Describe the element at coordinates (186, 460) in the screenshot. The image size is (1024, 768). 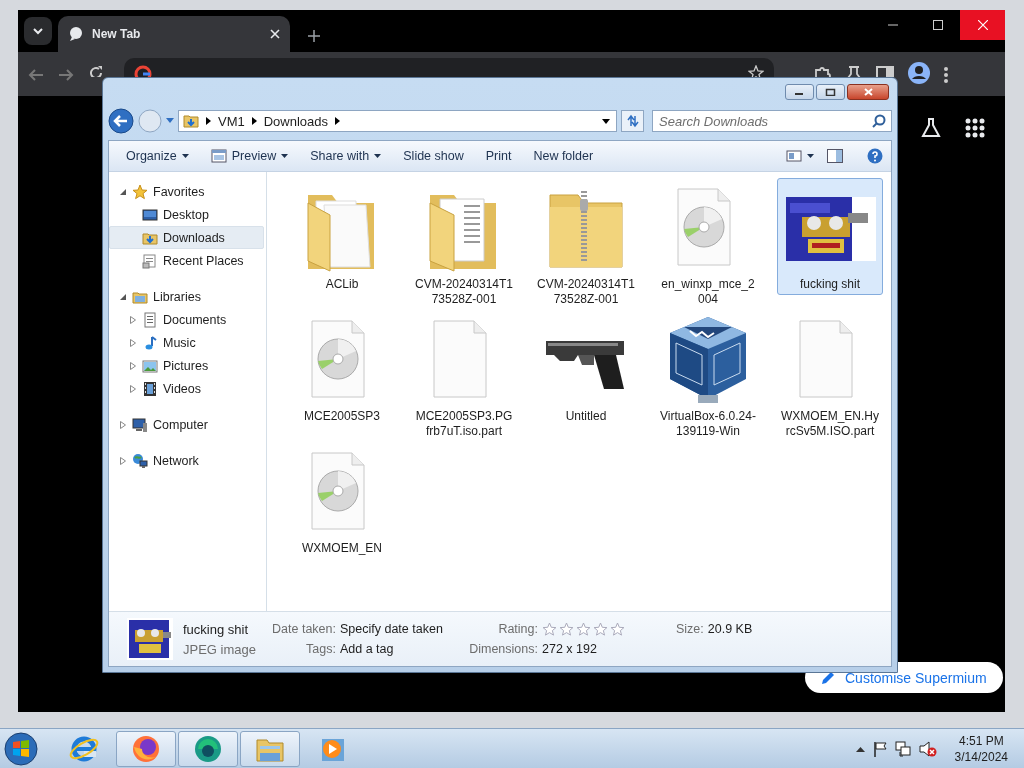
I see `nav-item: Network` at that location.